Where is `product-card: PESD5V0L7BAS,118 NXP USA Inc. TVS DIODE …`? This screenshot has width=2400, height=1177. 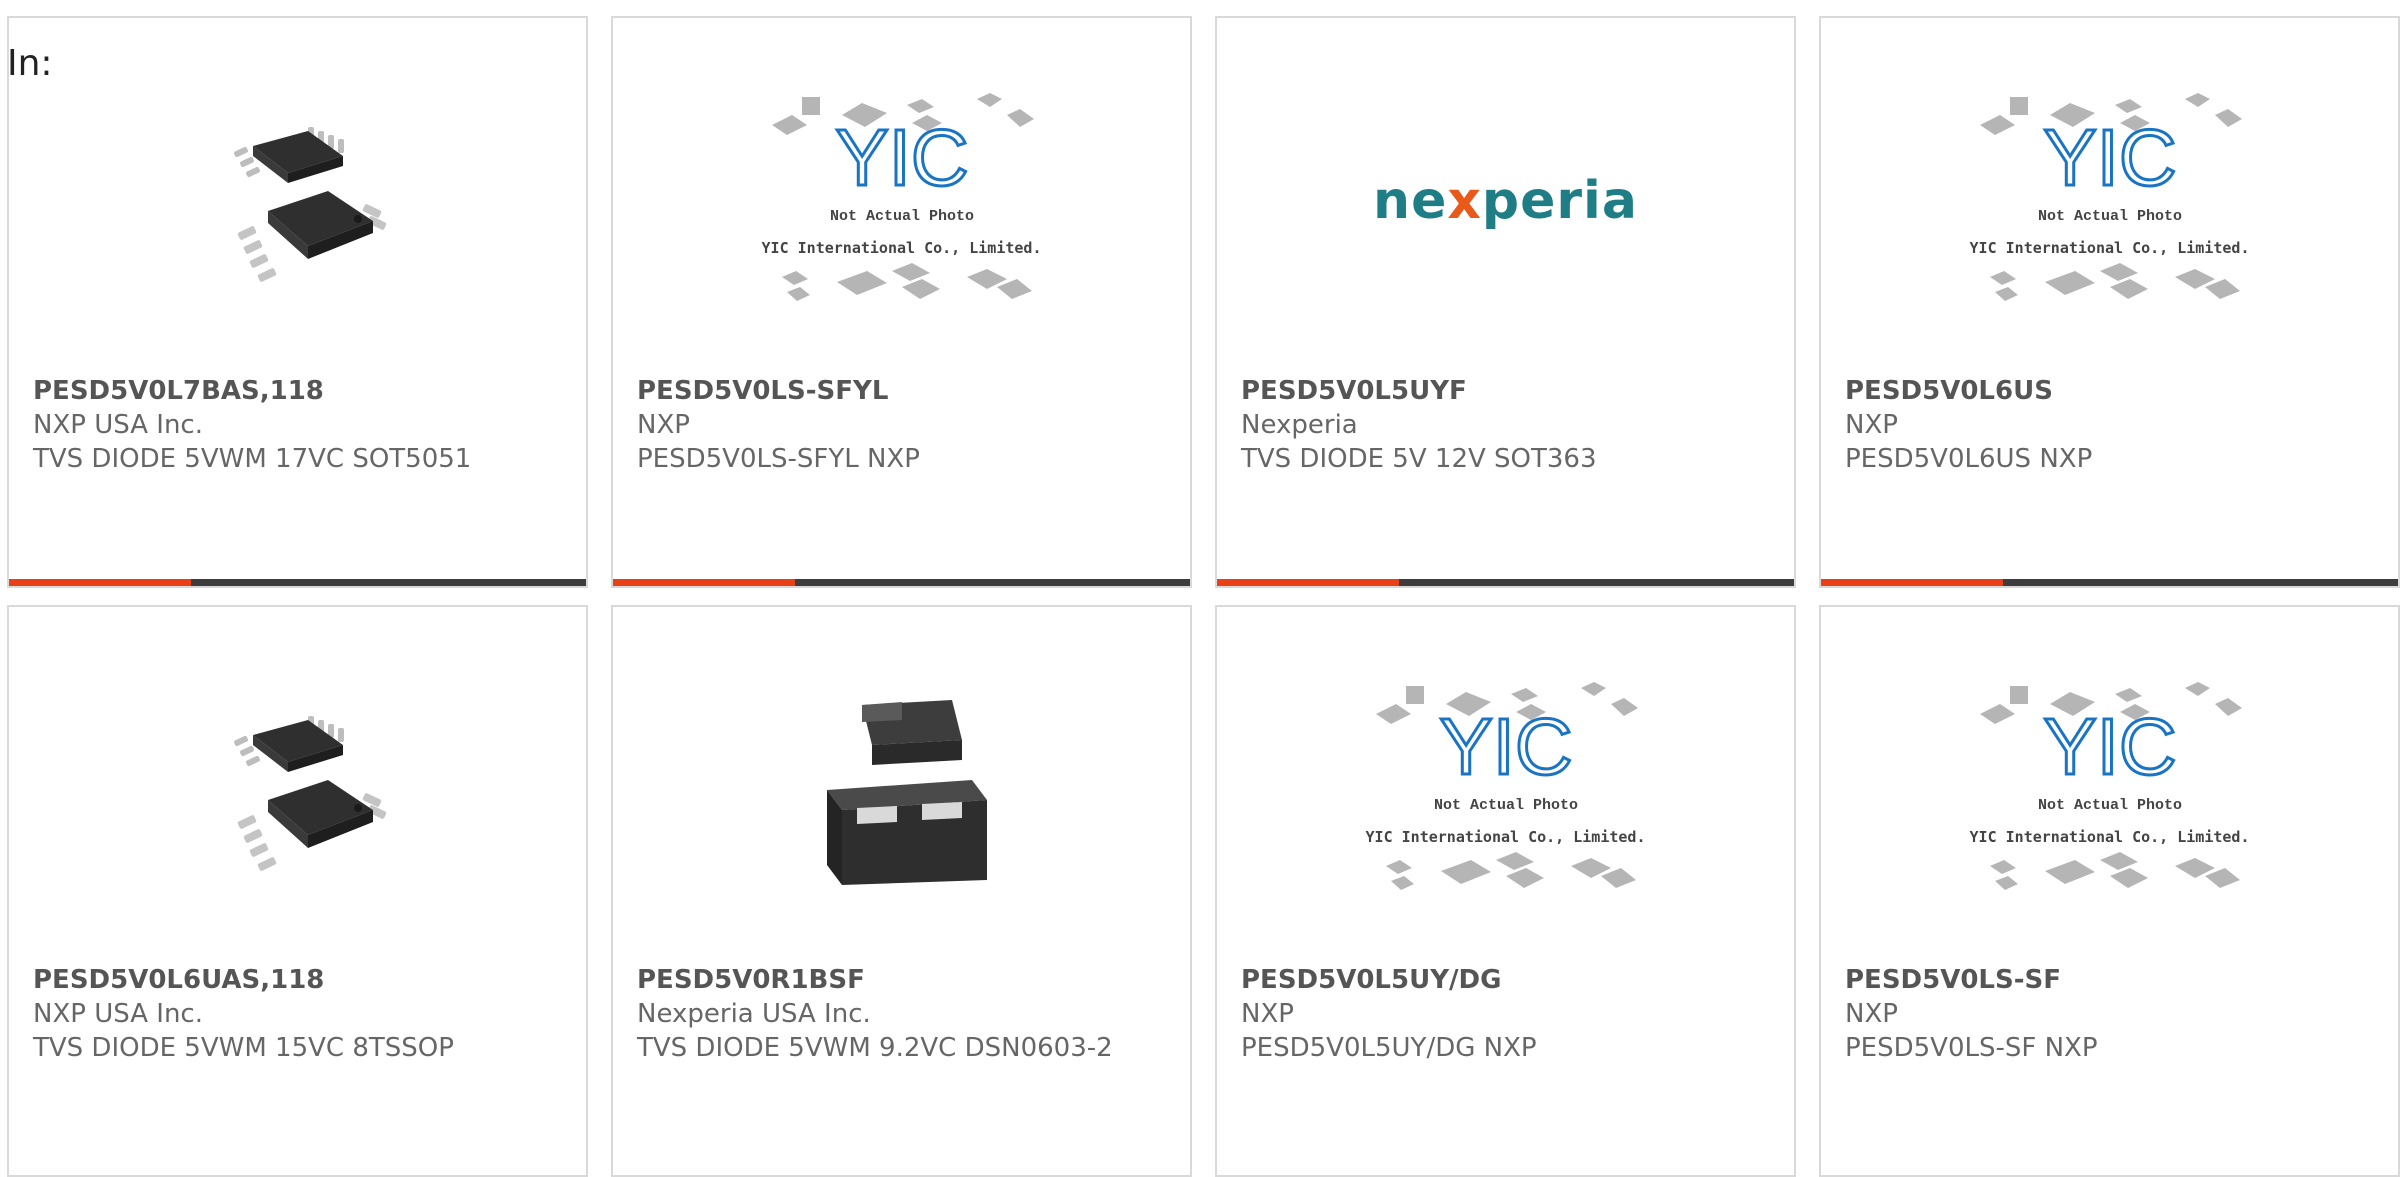 product-card: PESD5V0L7BAS,118 NXP USA Inc. TVS DIODE … is located at coordinates (297, 302).